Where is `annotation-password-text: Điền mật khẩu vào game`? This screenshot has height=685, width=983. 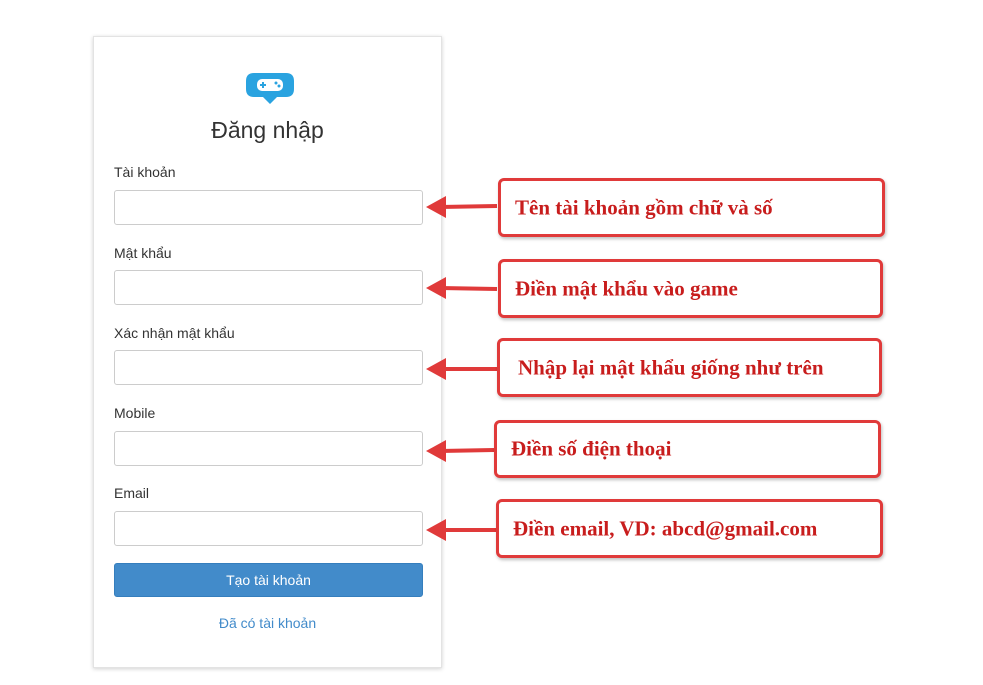
annotation-password-text: Điền mật khẩu vào game is located at coordinates (626, 288).